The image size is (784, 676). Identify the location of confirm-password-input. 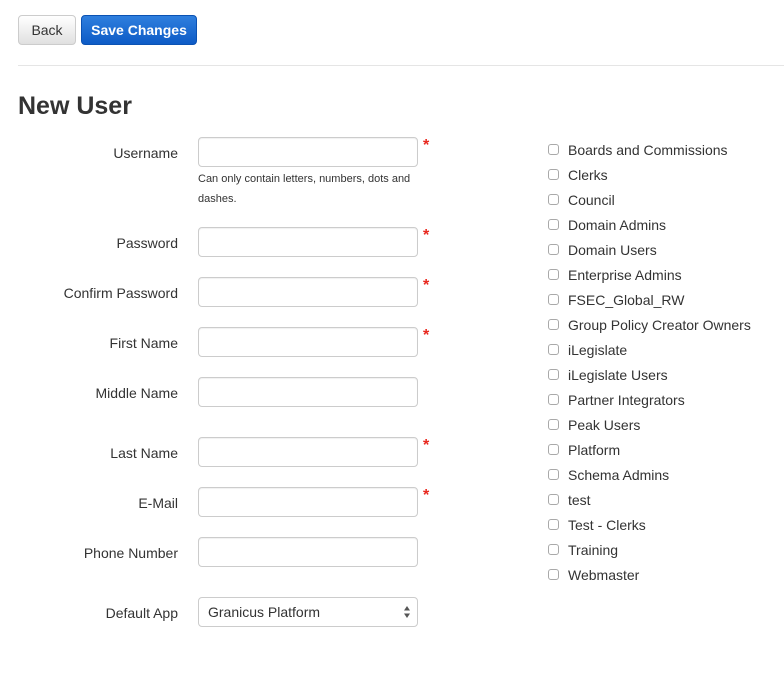
(308, 292).